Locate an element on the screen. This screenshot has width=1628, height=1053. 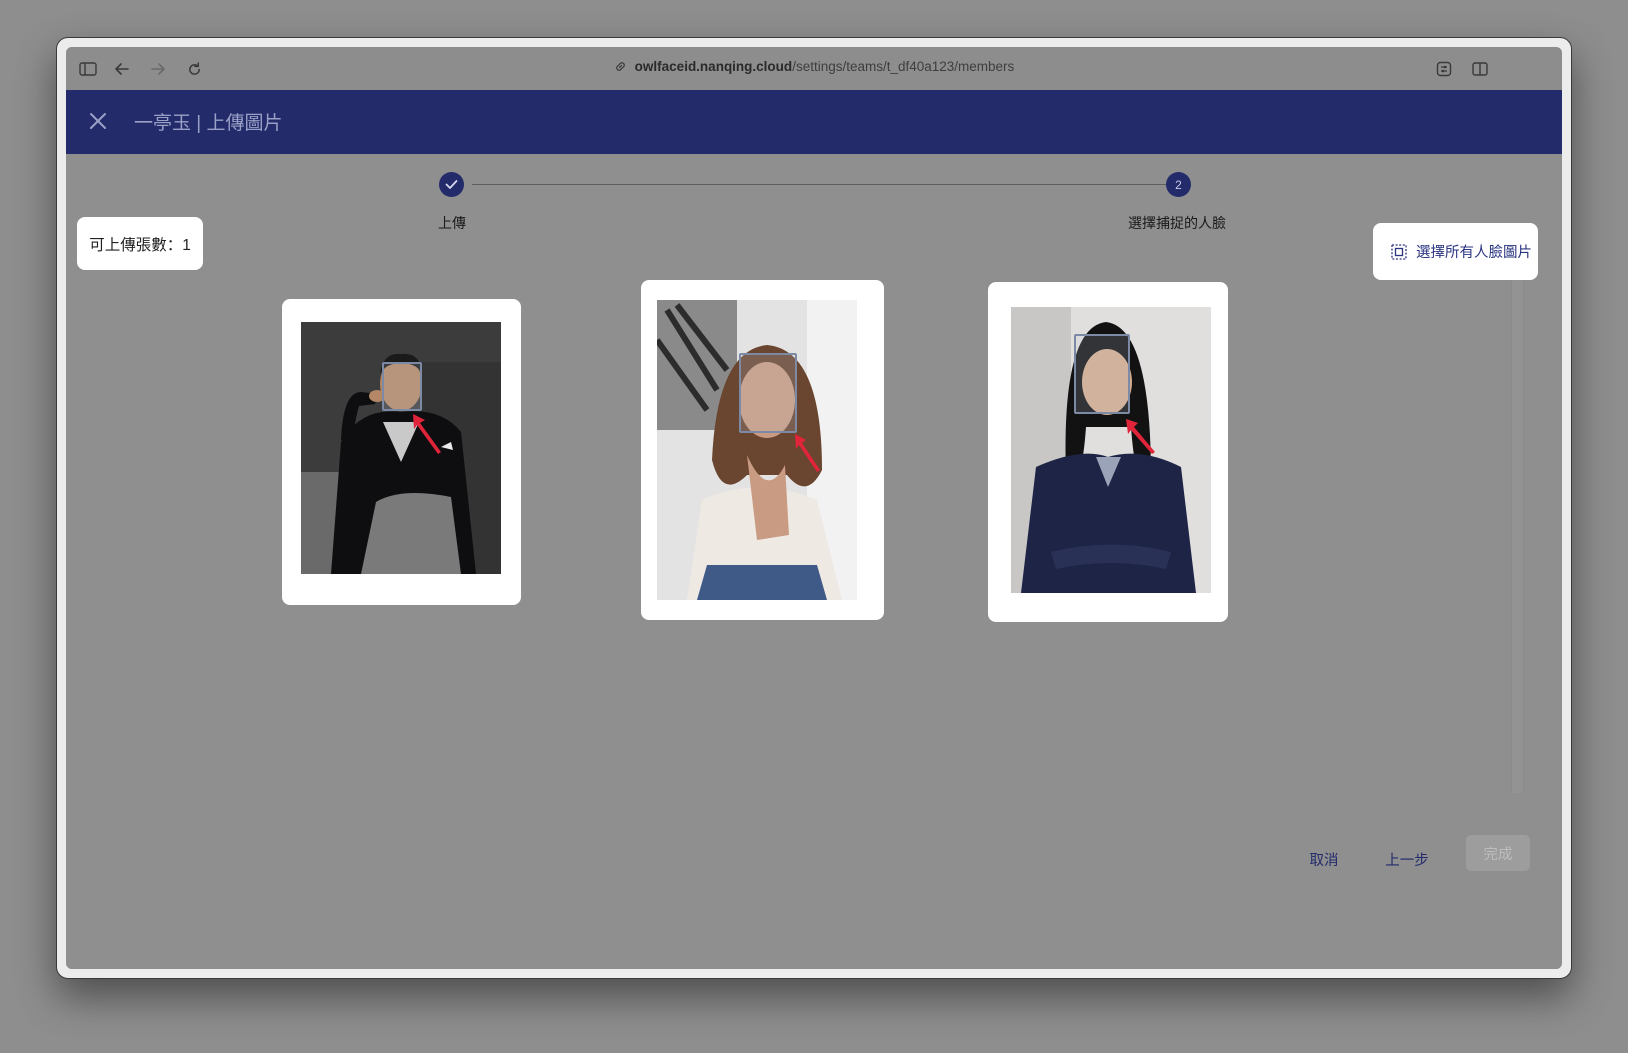
extensions-icon is located at coordinates (1444, 69).